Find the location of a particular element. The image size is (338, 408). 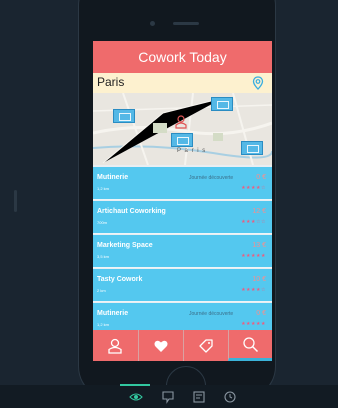

list-item: Marketing Space 3,5 km 13 € ★★★★★ is located at coordinates (182, 251).